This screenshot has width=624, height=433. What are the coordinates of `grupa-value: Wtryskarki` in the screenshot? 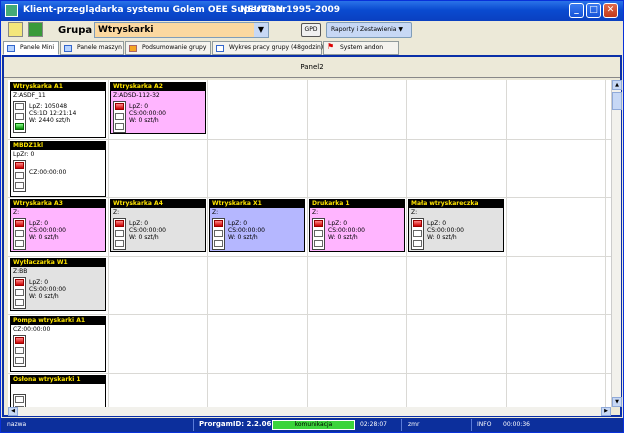 It's located at (126, 30).